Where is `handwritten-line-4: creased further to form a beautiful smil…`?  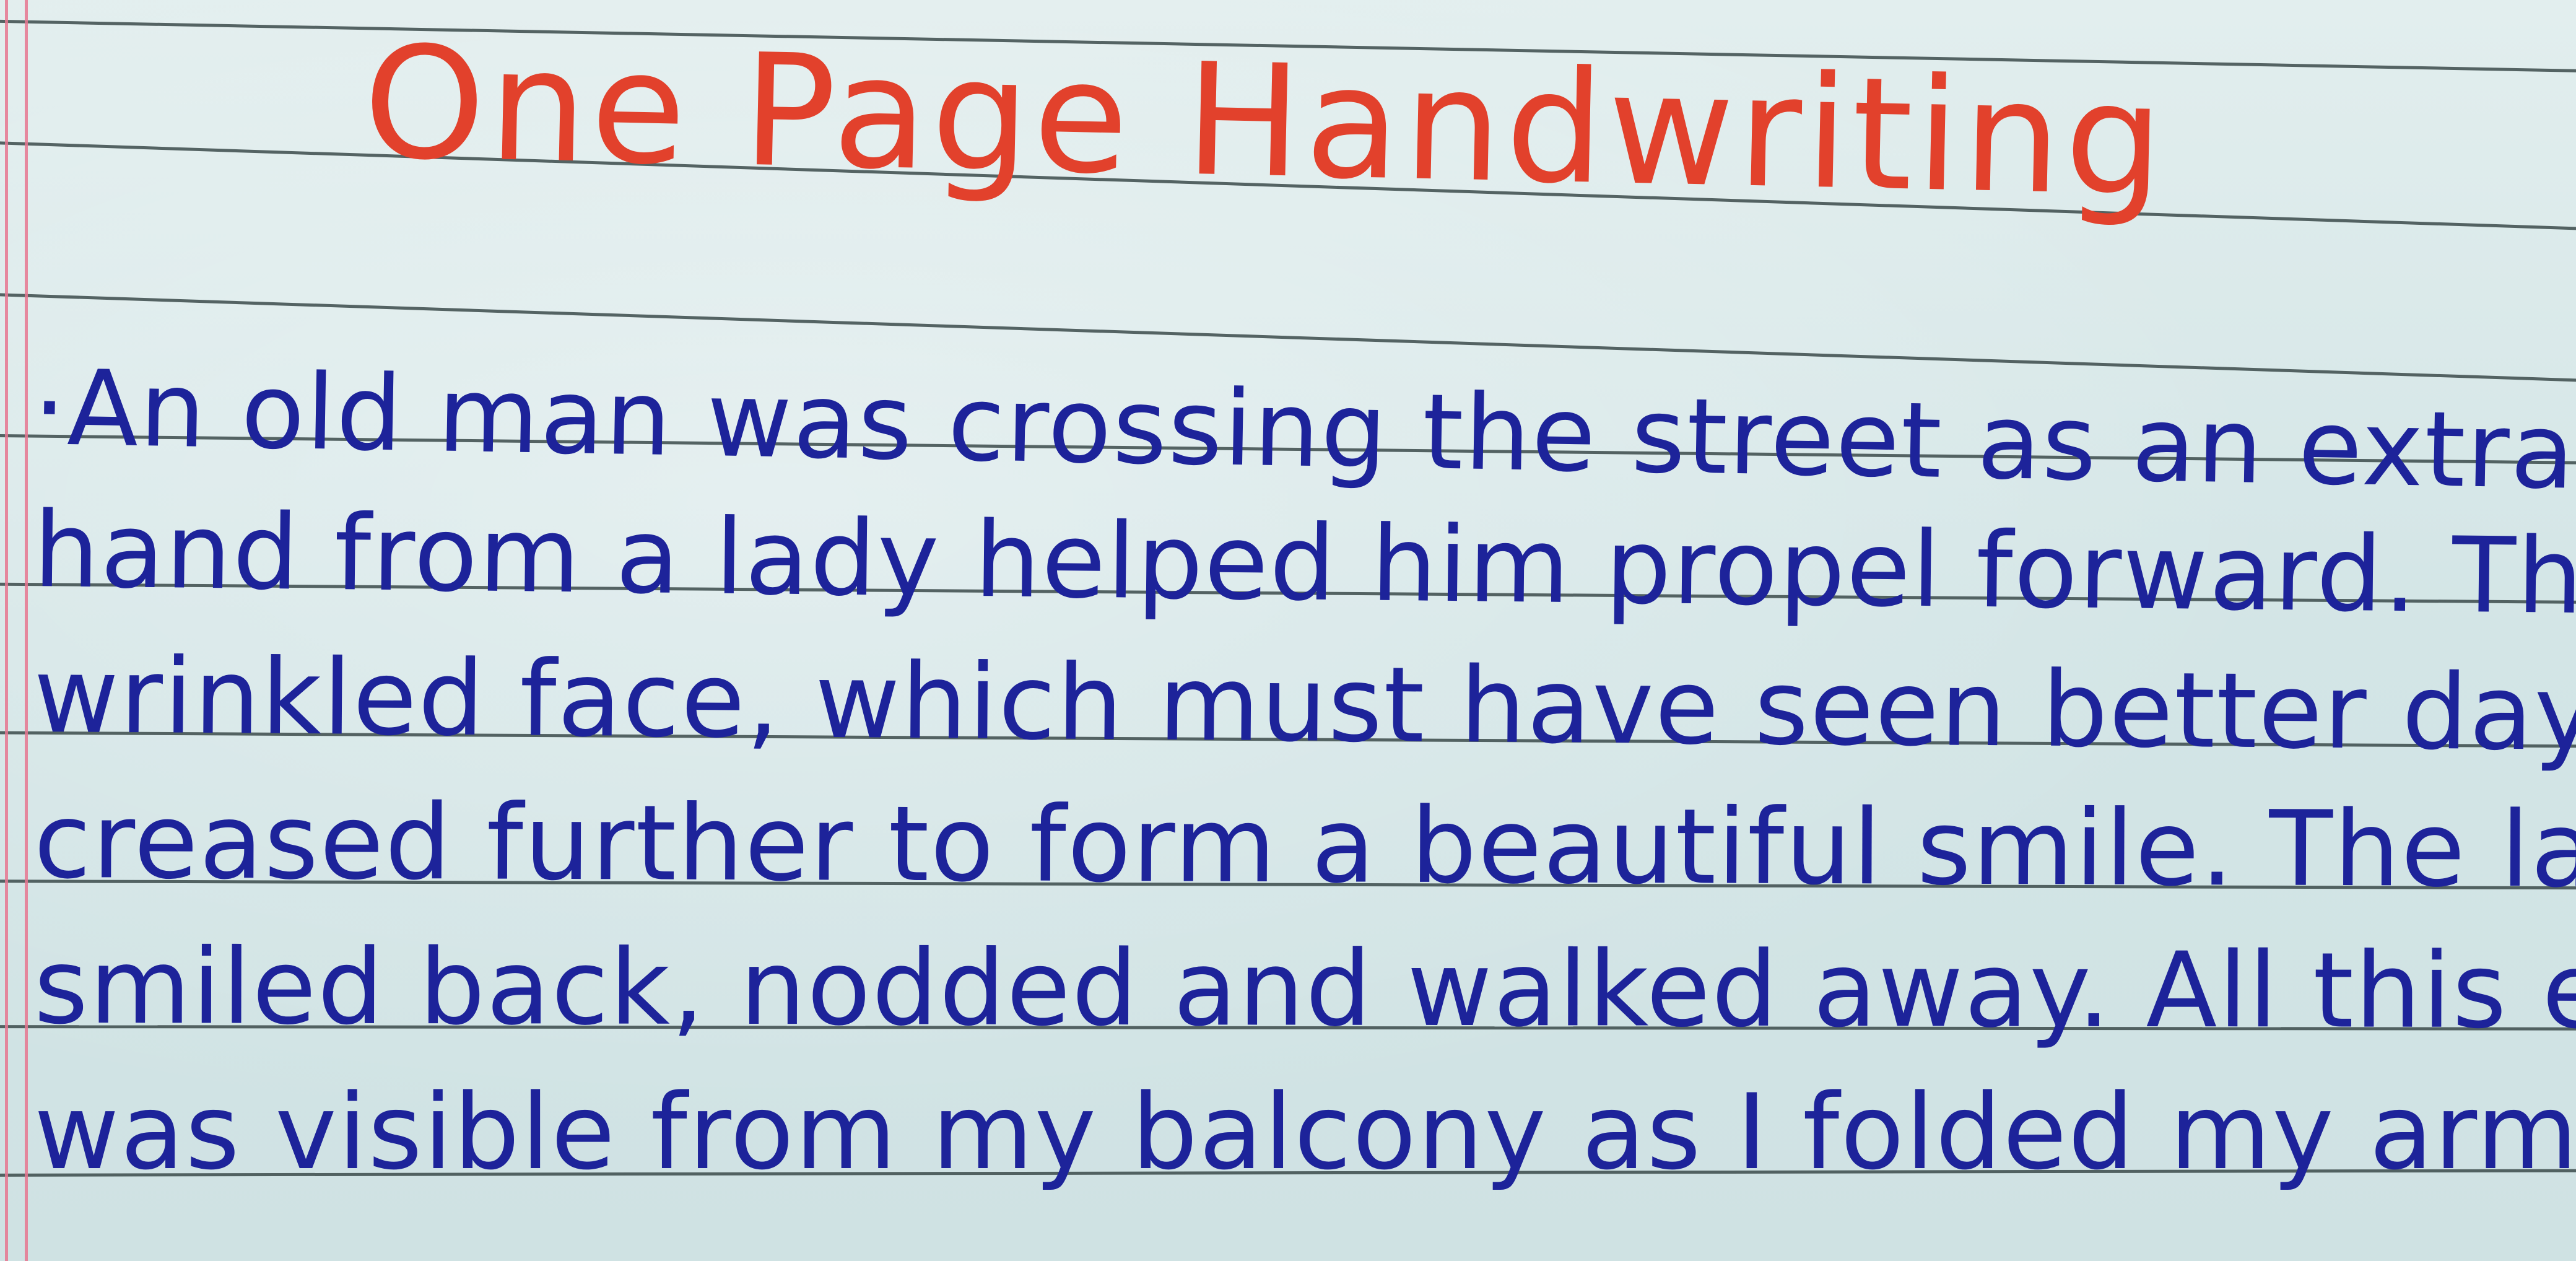
handwritten-line-4: creased further to form a beautiful smil… is located at coordinates (1304, 846).